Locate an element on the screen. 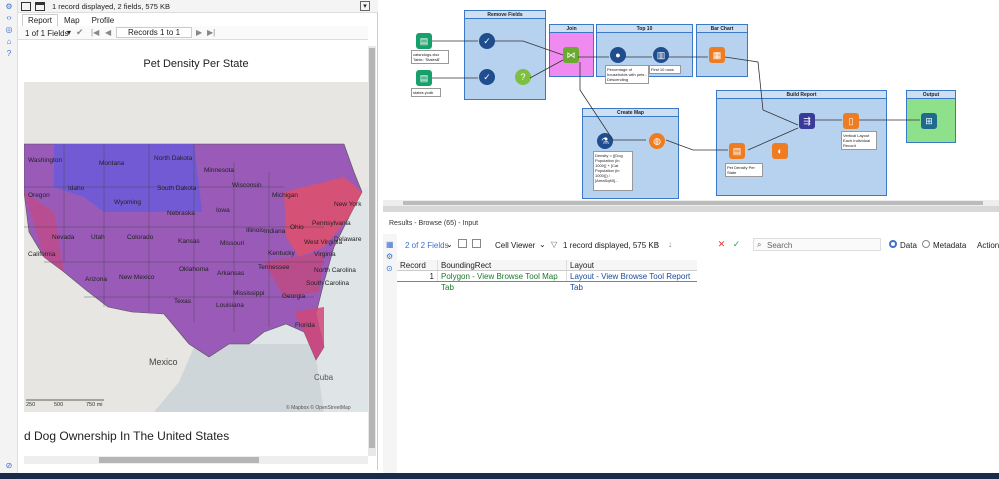 Image resolution: width=999 pixels, height=479 pixels. table-cell: Layout - View Browse Tool Report Tab is located at coordinates (631, 281).